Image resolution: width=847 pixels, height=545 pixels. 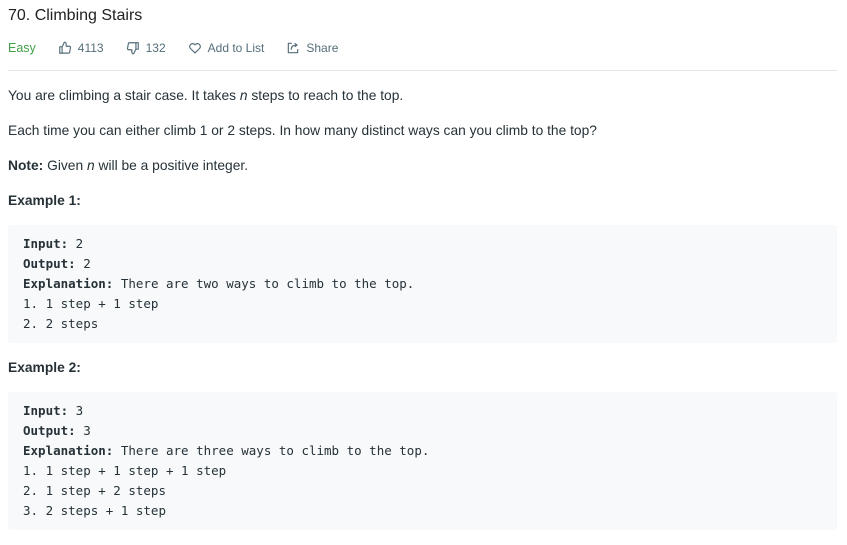 I want to click on input-value: 3, so click(x=76, y=410).